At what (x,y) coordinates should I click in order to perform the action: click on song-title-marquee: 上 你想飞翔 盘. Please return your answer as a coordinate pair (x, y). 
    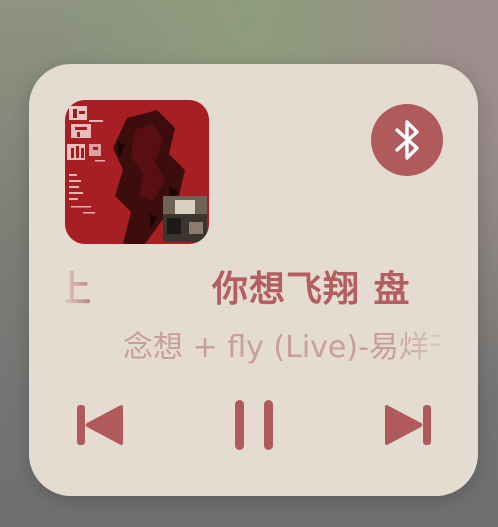
    Looking at the image, I should click on (253, 282).